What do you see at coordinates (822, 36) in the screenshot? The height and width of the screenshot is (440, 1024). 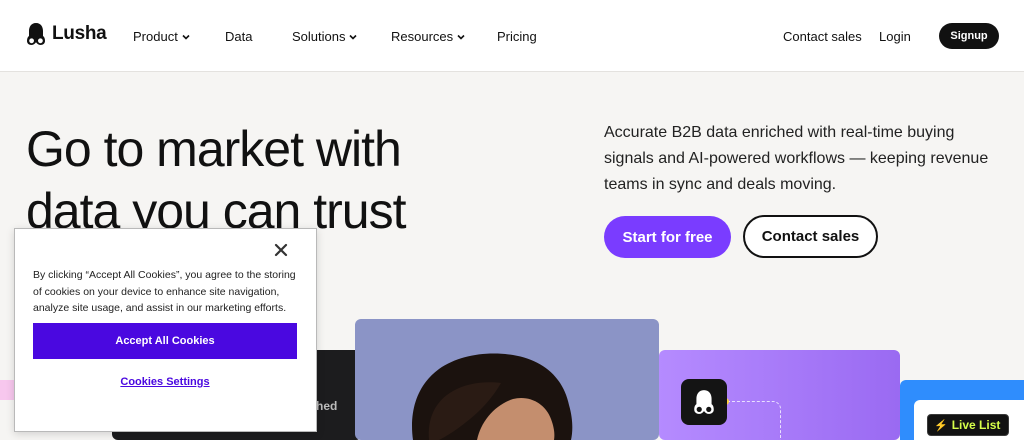 I see `nav-contact-sales-link: Contact sales` at bounding box center [822, 36].